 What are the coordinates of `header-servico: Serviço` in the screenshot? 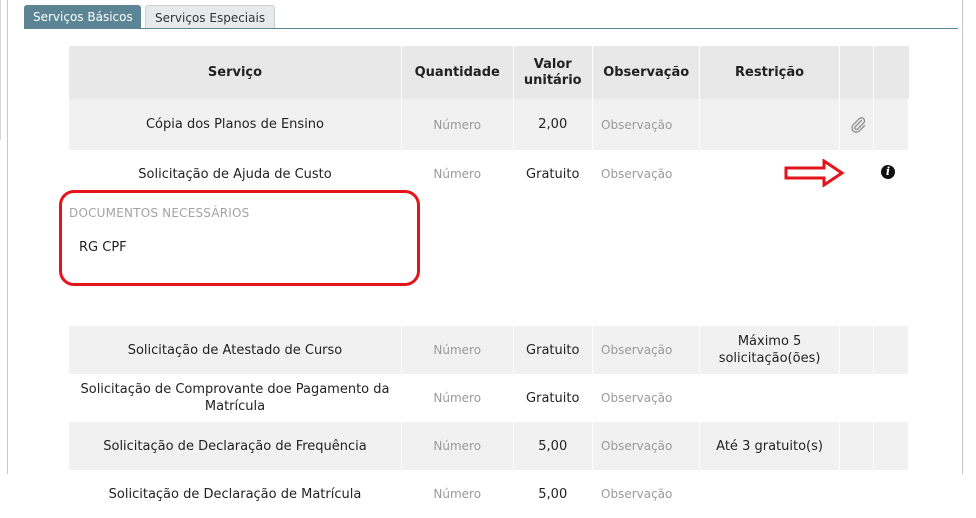 It's located at (235, 72).